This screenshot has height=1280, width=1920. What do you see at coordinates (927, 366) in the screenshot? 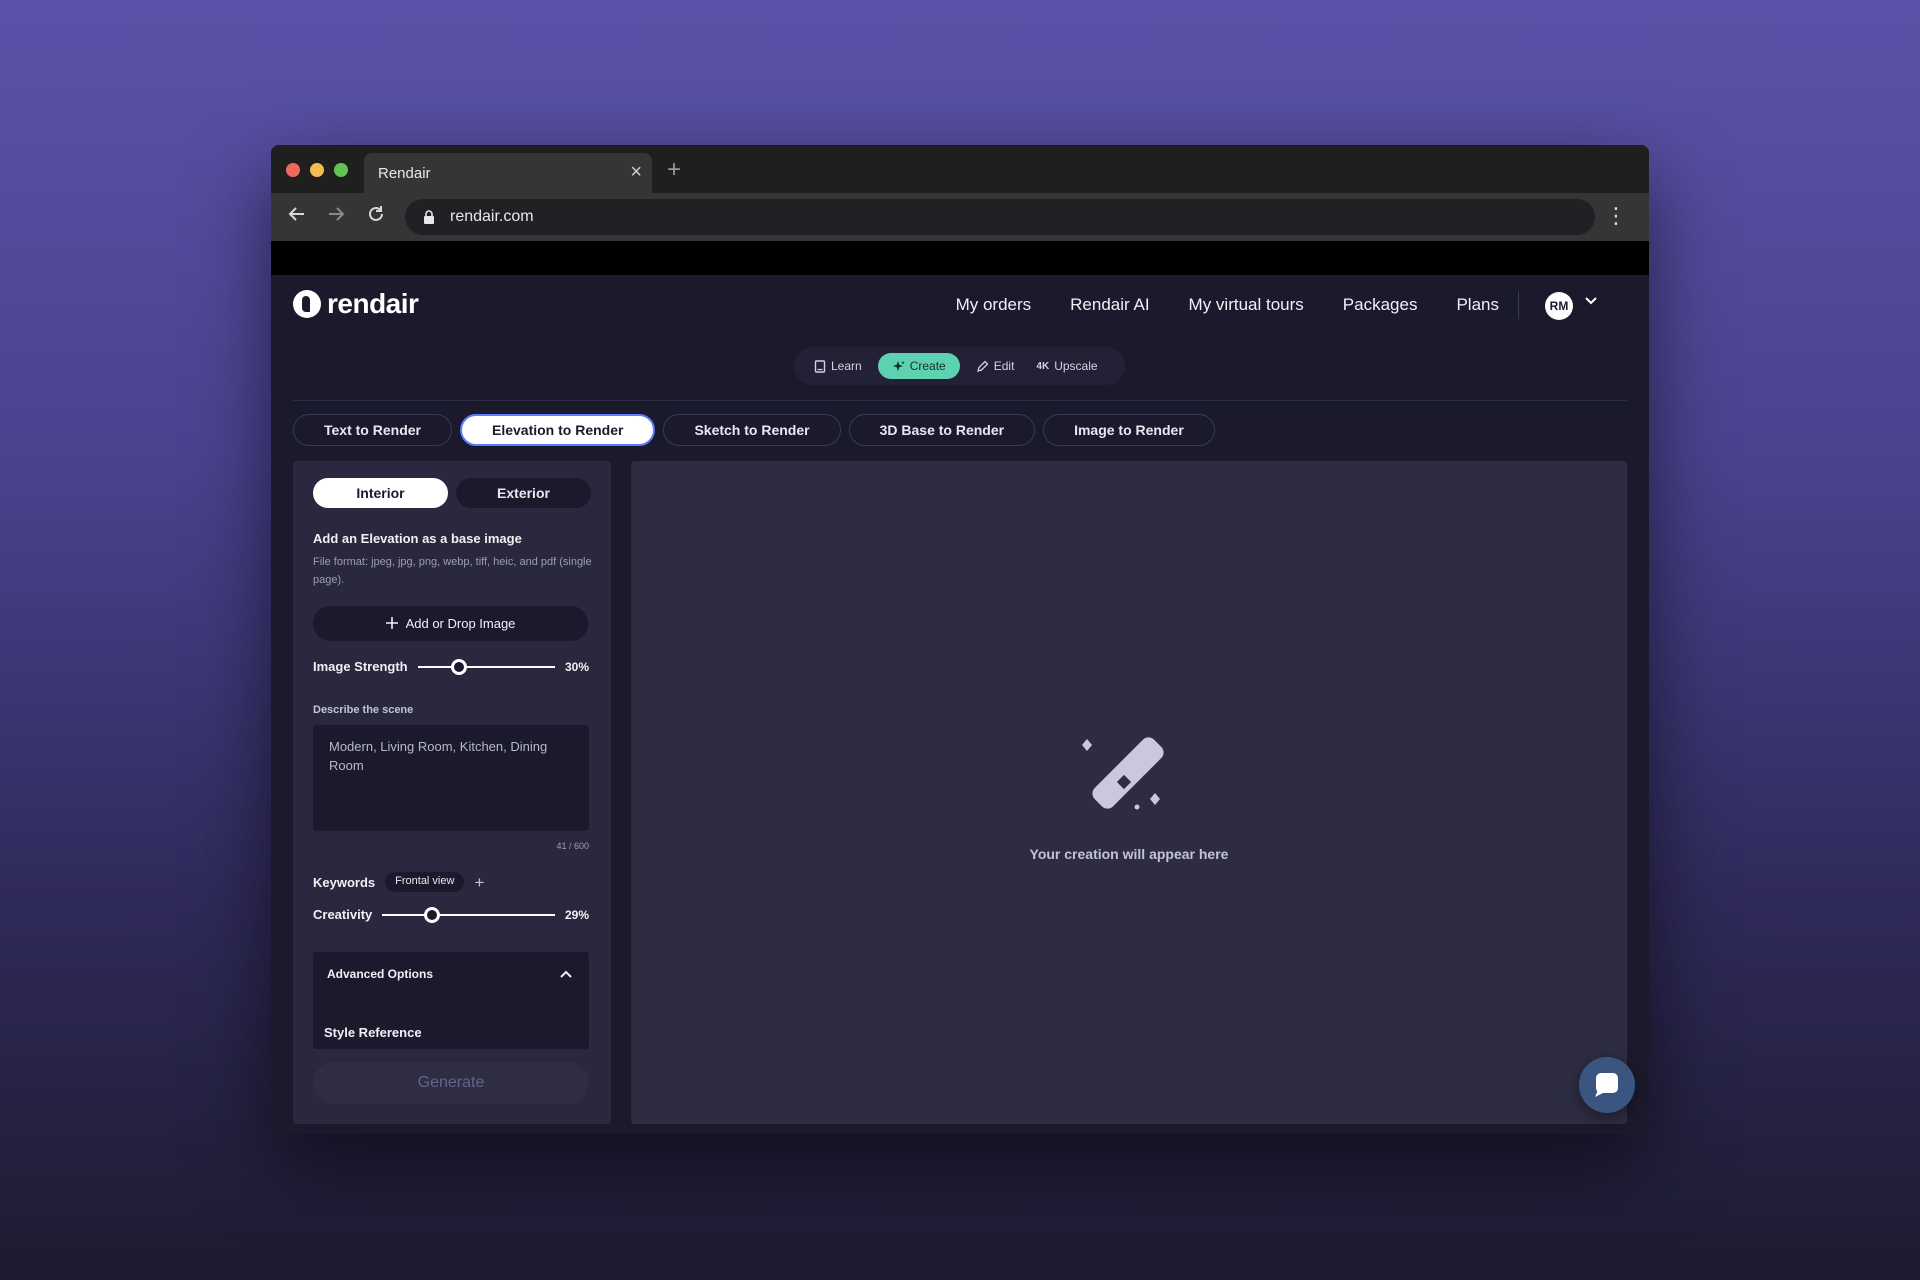
I see `mode-create-label: Create` at bounding box center [927, 366].